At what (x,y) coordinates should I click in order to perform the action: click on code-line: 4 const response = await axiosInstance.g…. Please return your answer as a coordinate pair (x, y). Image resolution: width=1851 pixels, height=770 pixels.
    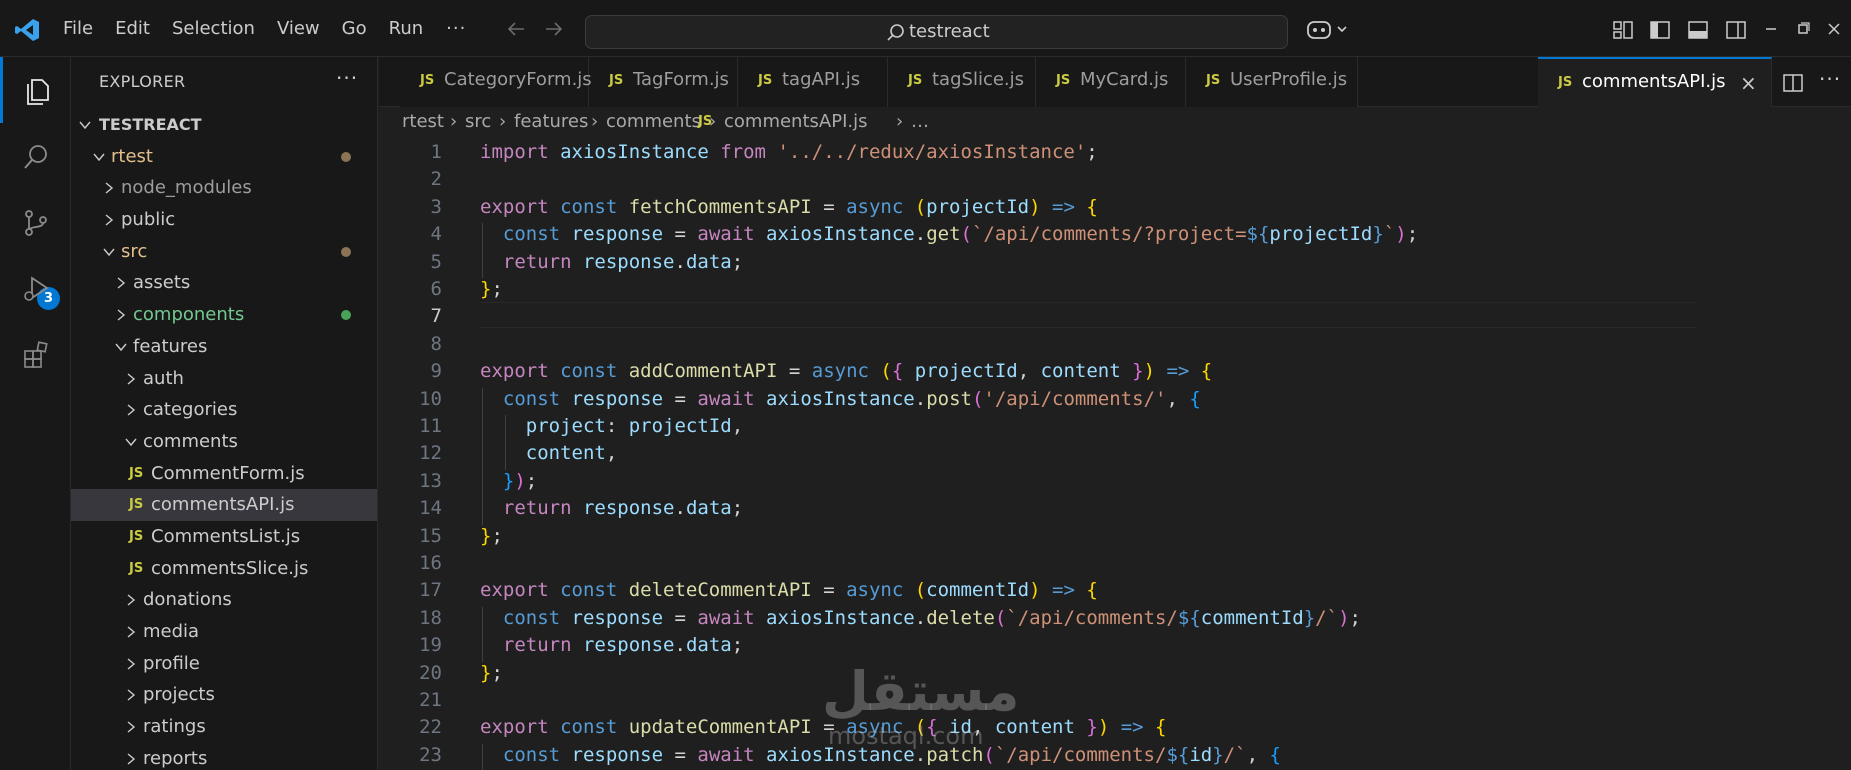
    Looking at the image, I should click on (1079, 236).